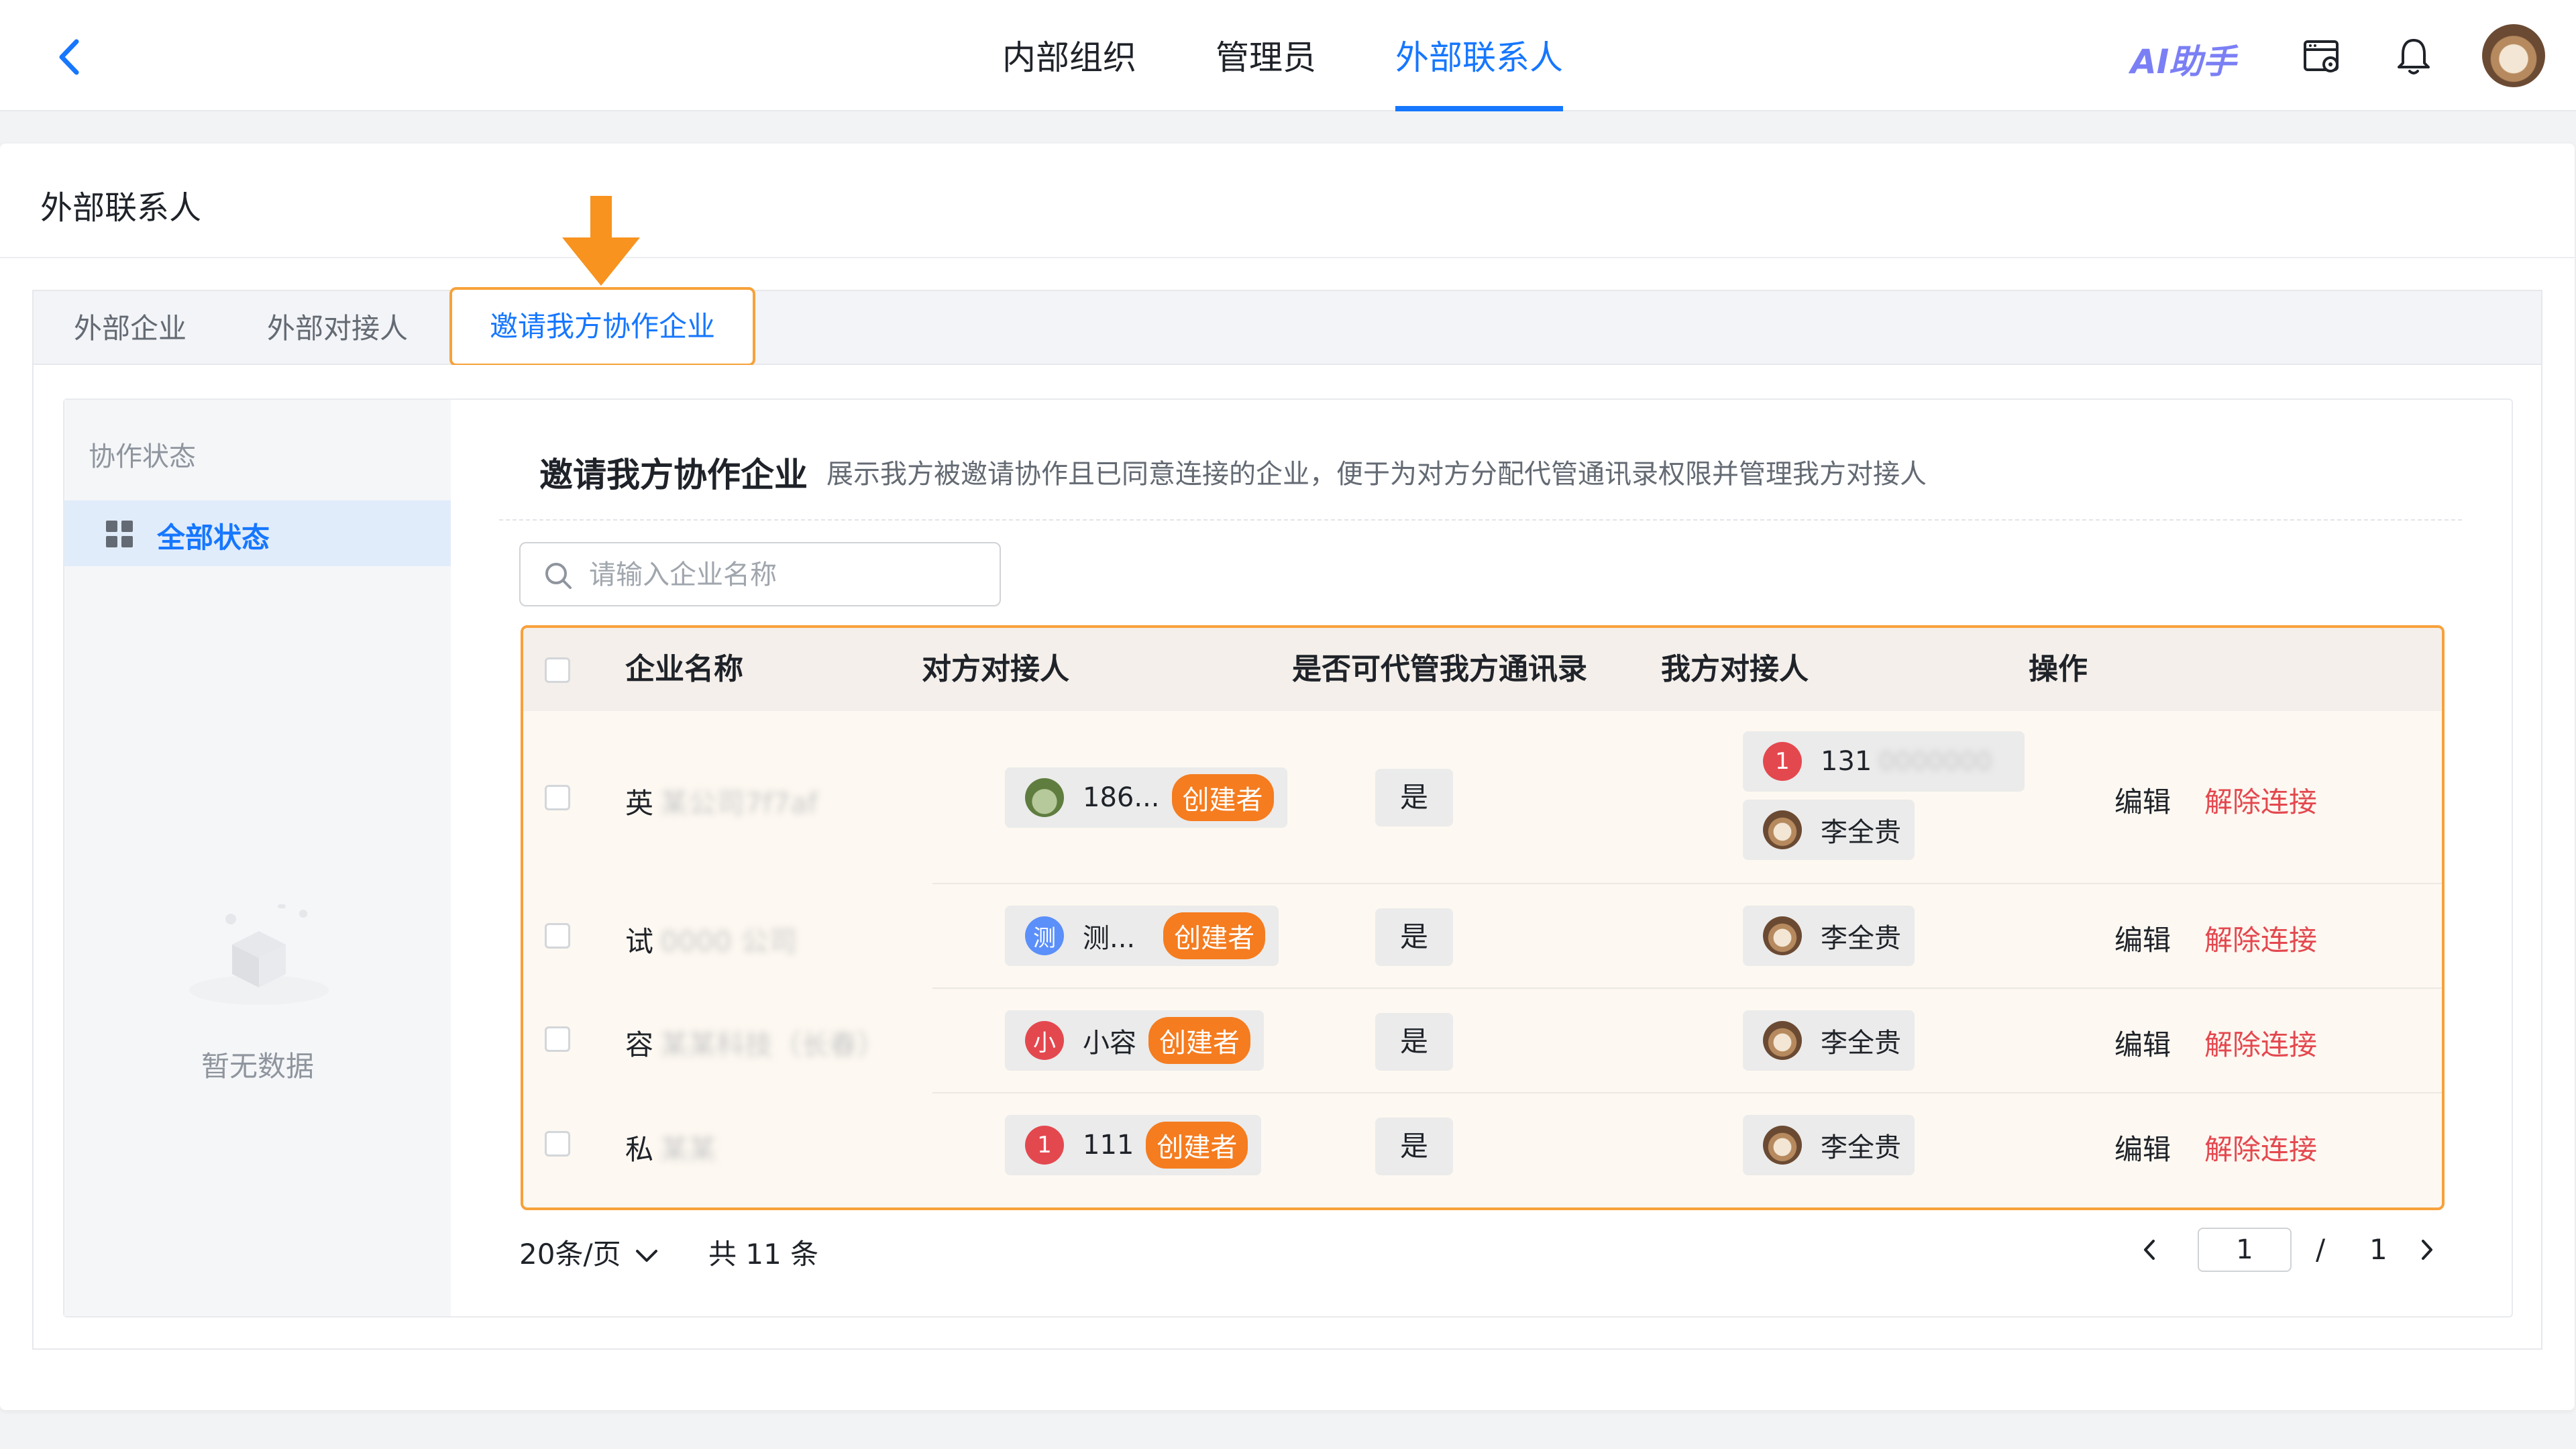  I want to click on sidebar-item-all-status: 全部状态, so click(257, 533).